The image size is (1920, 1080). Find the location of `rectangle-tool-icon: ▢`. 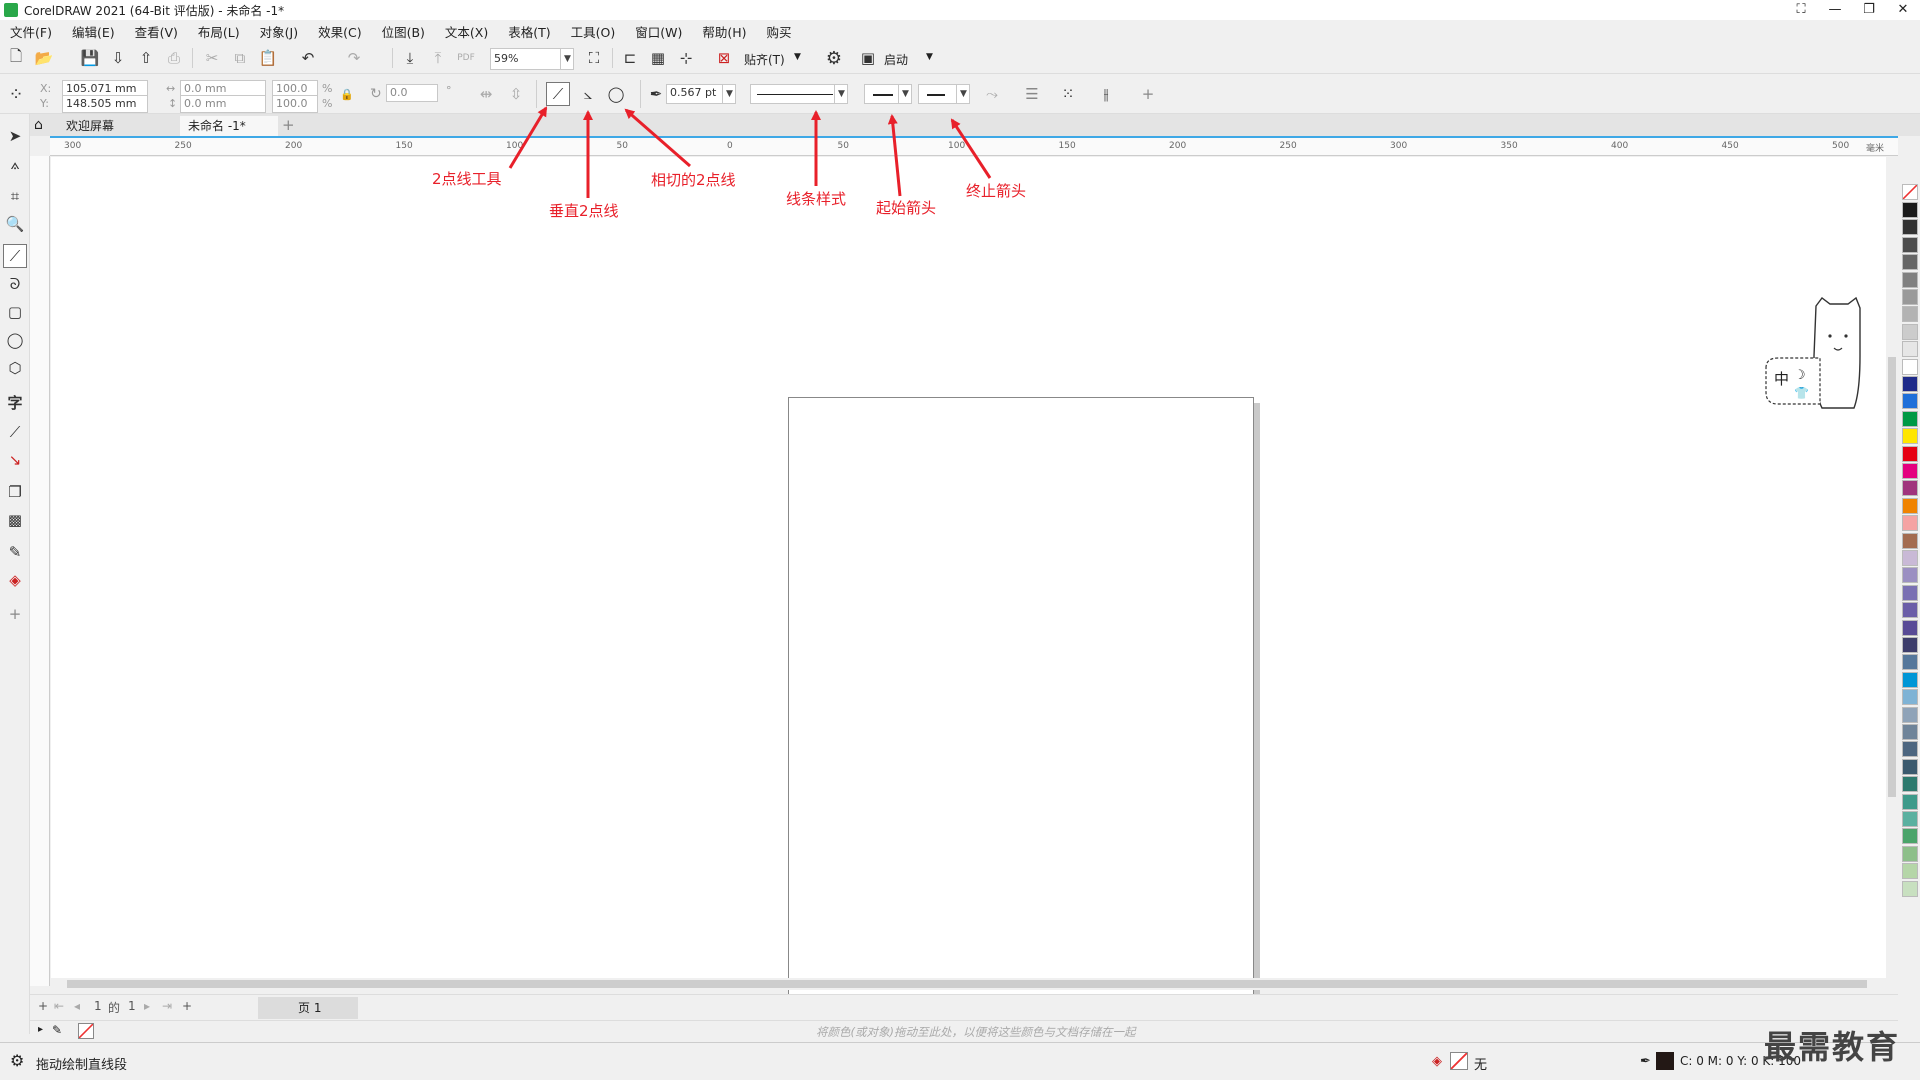

rectangle-tool-icon: ▢ is located at coordinates (15, 312).